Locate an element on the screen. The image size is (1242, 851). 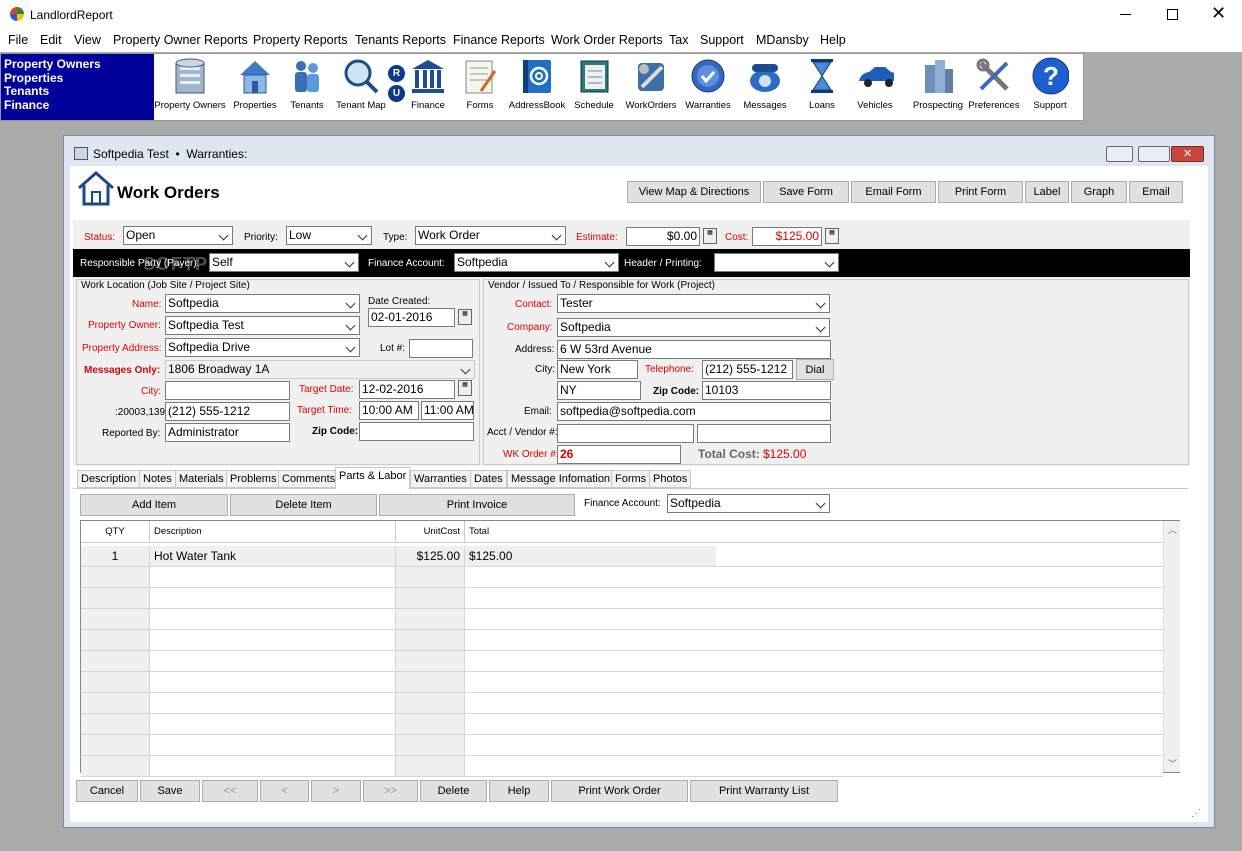
name-select: Softpedia is located at coordinates (262, 303).